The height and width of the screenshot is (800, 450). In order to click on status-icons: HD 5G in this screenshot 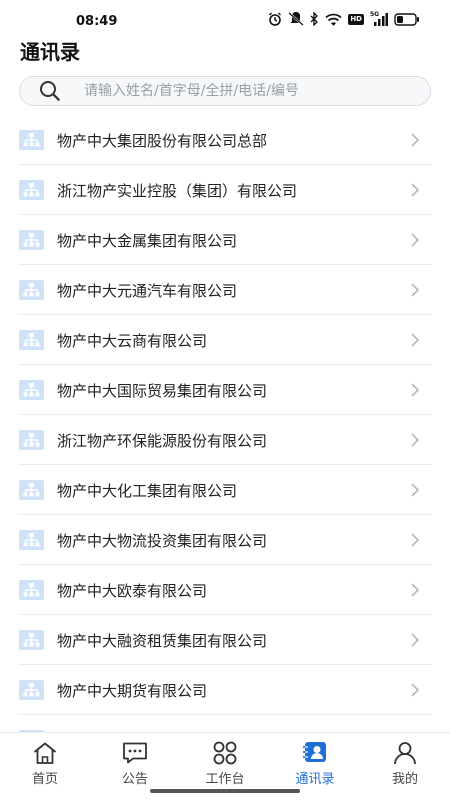, I will do `click(344, 18)`.